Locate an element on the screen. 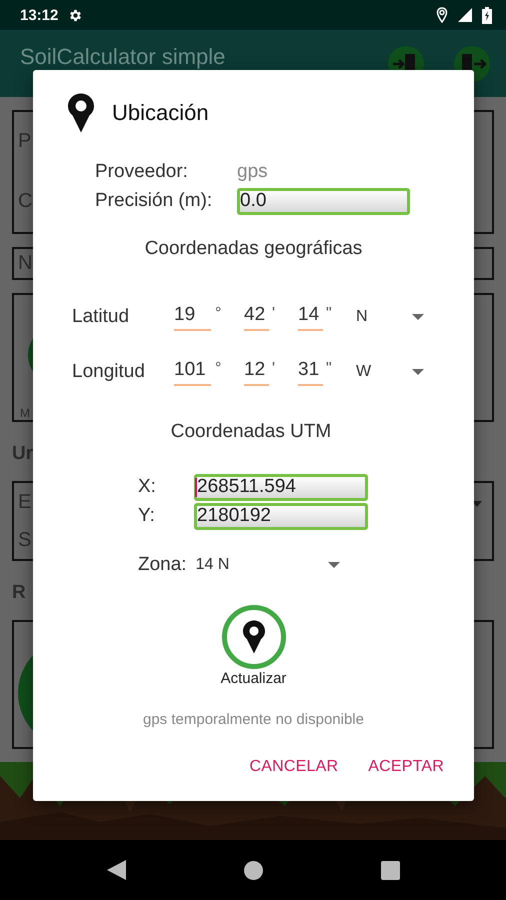  battery-icon is located at coordinates (487, 15).